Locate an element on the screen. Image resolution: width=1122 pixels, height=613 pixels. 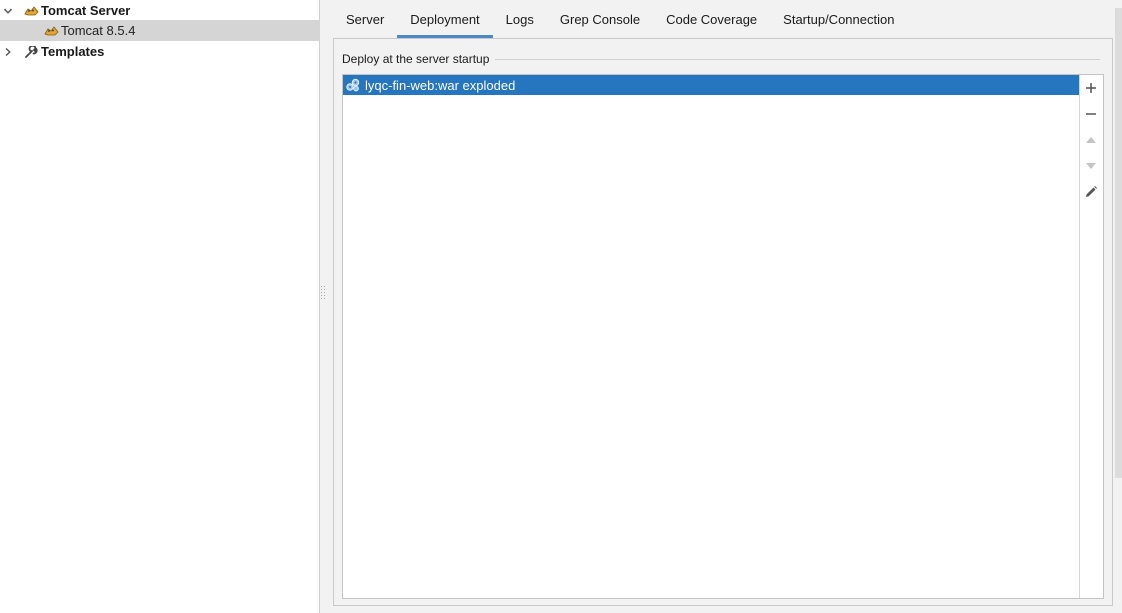
pencil-icon is located at coordinates (1091, 192).